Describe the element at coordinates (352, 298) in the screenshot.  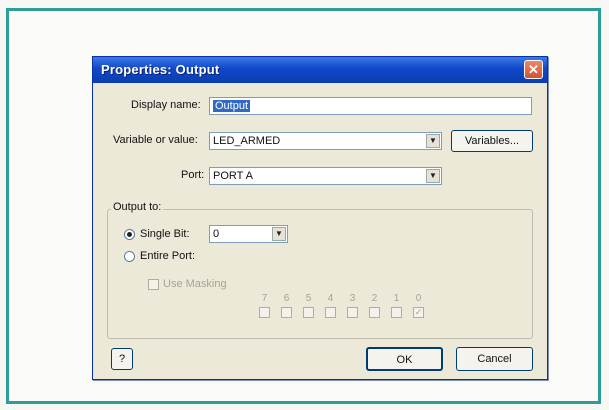
I see `bit-3-label: 3` at that location.